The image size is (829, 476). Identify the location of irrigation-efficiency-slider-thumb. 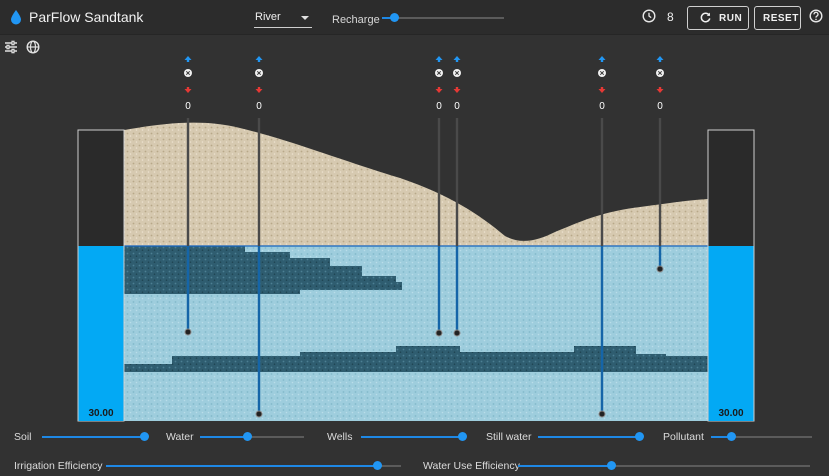
(378, 465).